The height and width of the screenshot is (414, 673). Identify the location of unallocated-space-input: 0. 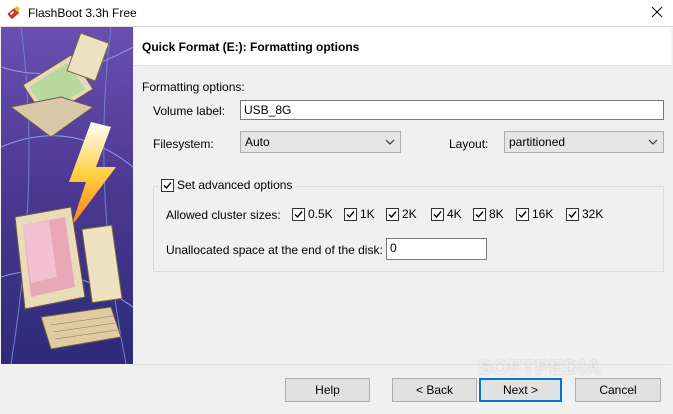
(436, 249).